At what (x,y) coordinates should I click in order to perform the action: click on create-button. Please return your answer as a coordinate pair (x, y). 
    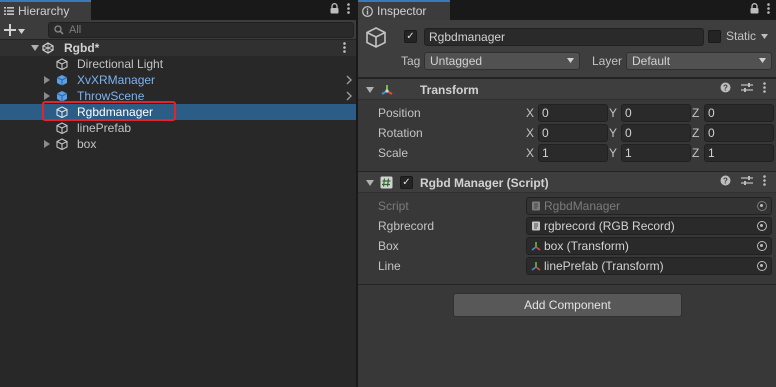
    Looking at the image, I should click on (16, 30).